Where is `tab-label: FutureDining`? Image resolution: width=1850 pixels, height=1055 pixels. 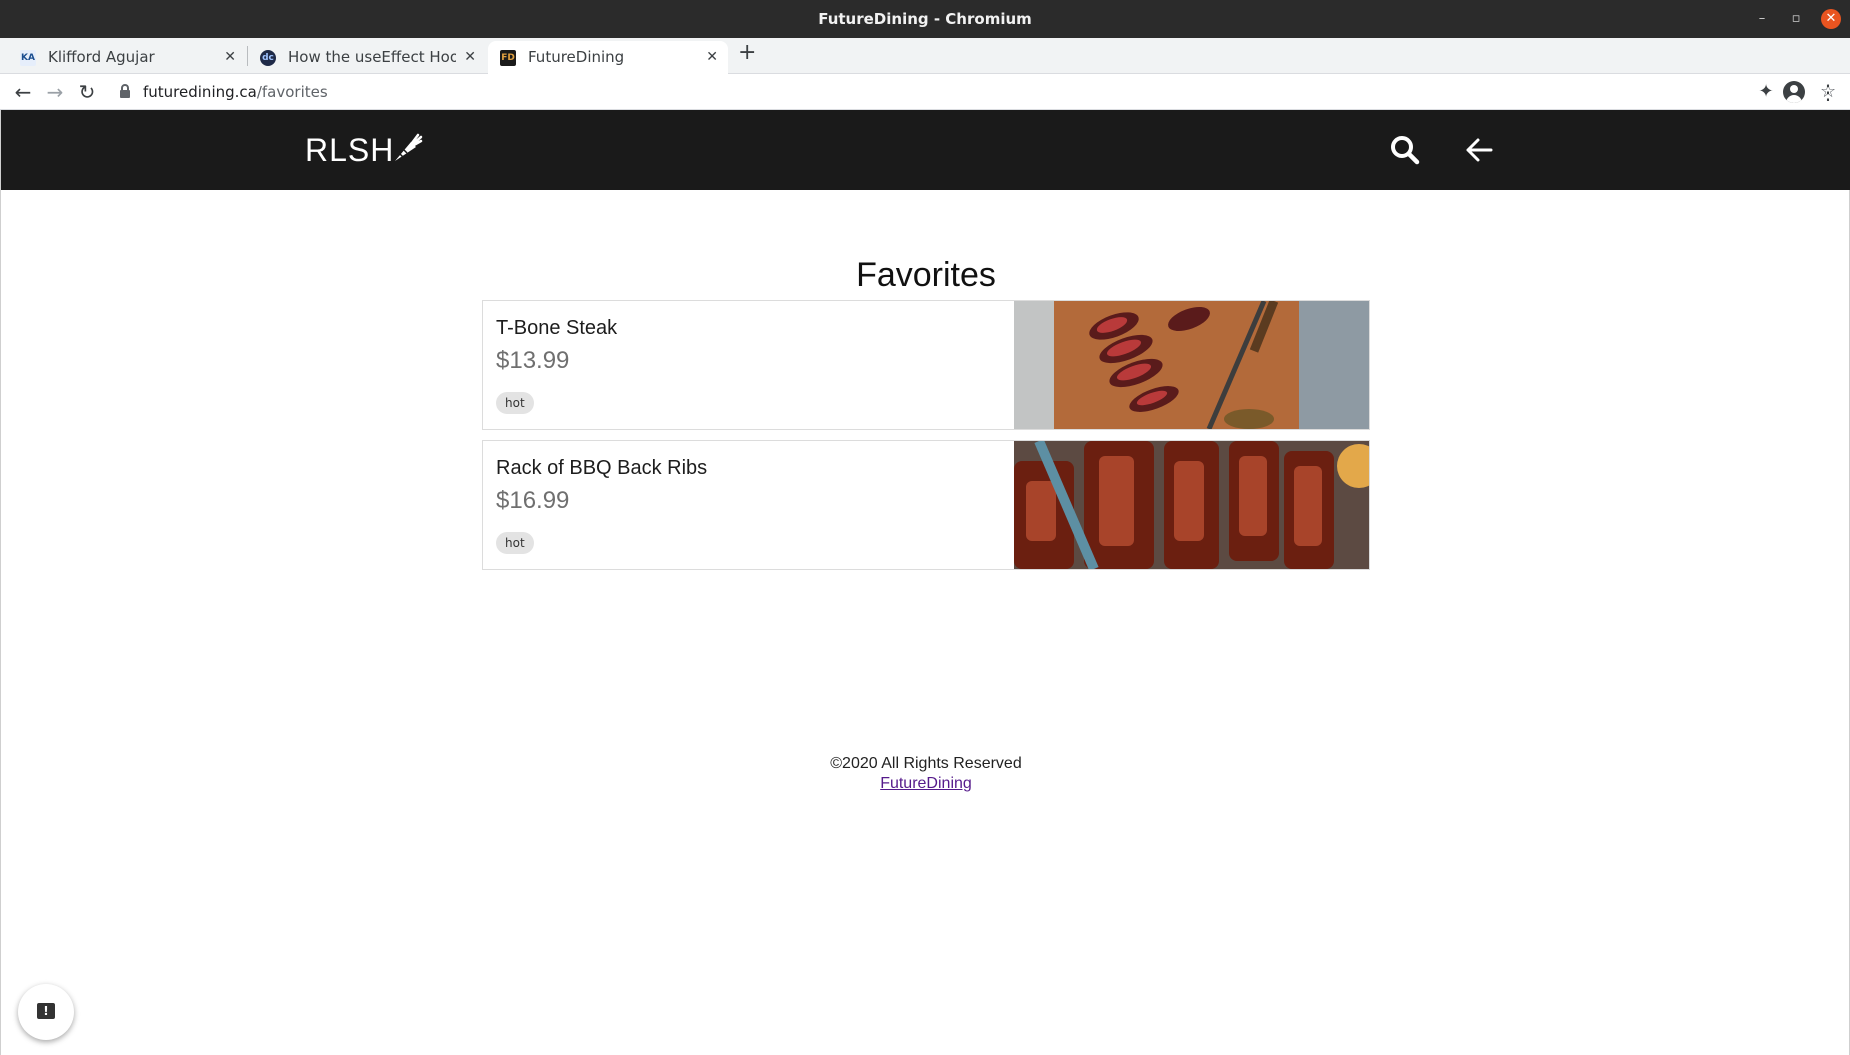
tab-label: FutureDining is located at coordinates (576, 57).